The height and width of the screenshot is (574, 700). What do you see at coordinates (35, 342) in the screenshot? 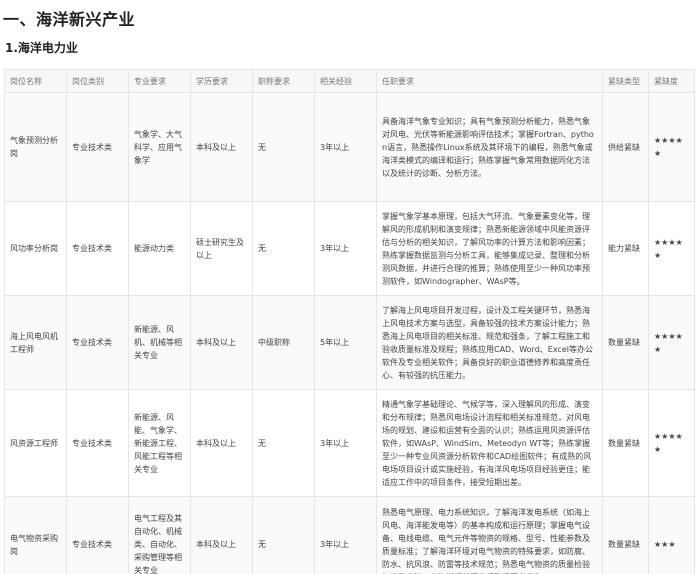
I see `cell-job-name: 海上风电风机工程师` at bounding box center [35, 342].